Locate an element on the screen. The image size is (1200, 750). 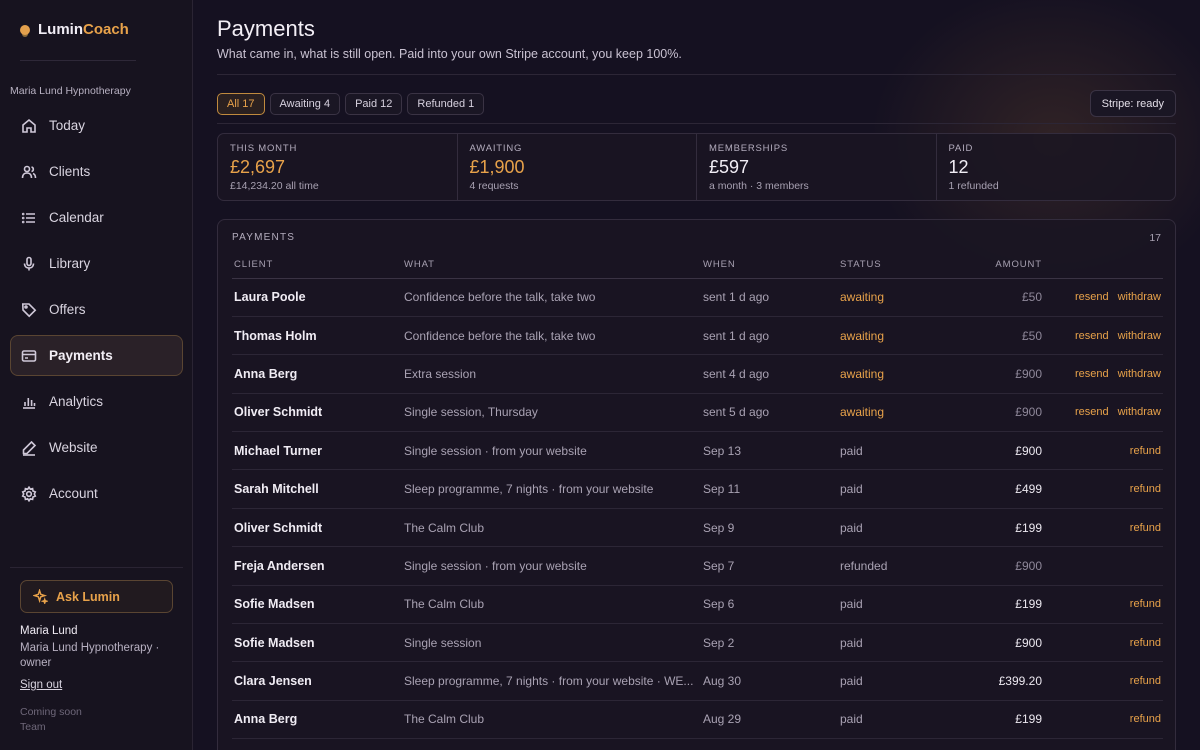
payments-count: 17 is located at coordinates (1155, 238).